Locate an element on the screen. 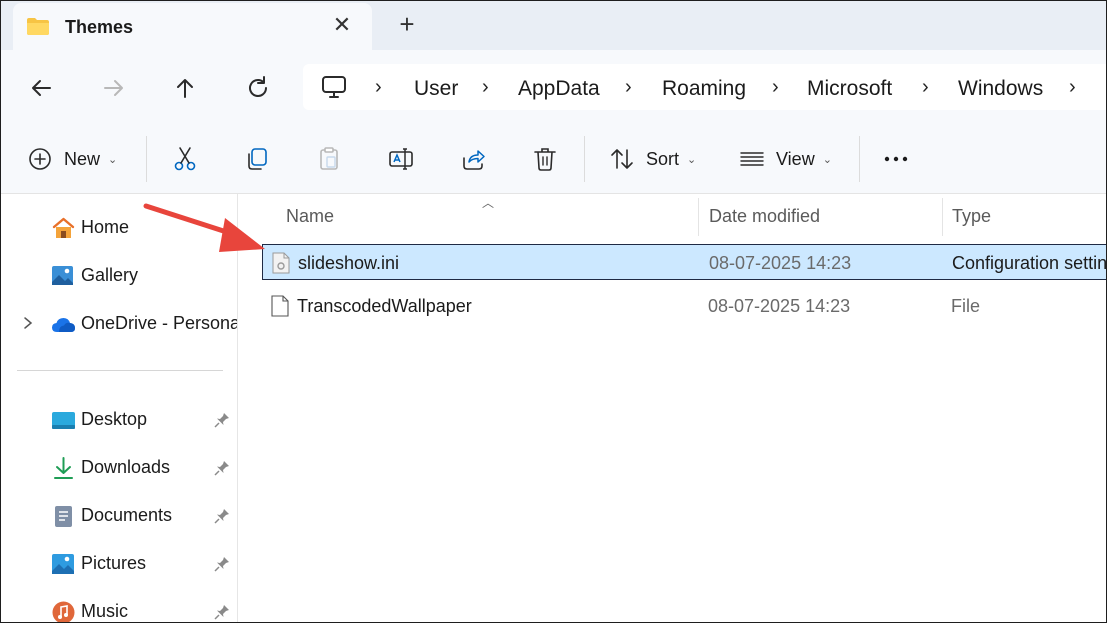 The height and width of the screenshot is (623, 1107). breadcrumb-windows: Windows is located at coordinates (1000, 89).